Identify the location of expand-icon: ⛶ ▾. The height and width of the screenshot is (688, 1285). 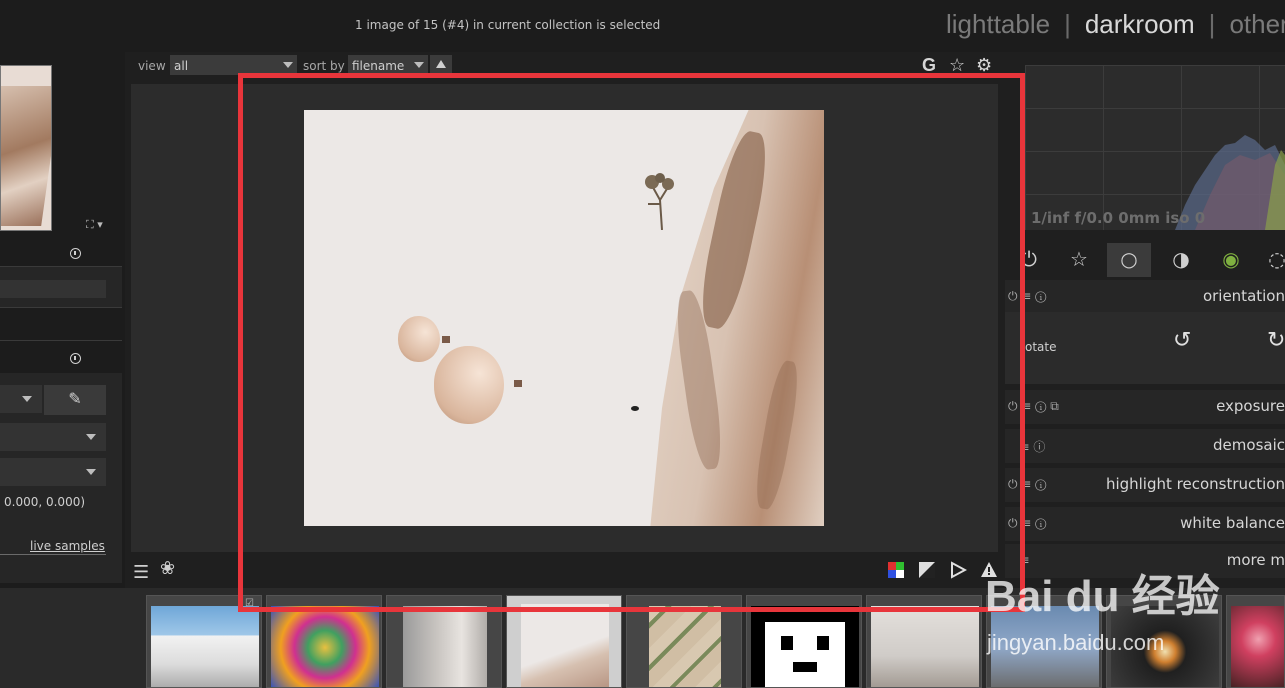
(94, 225).